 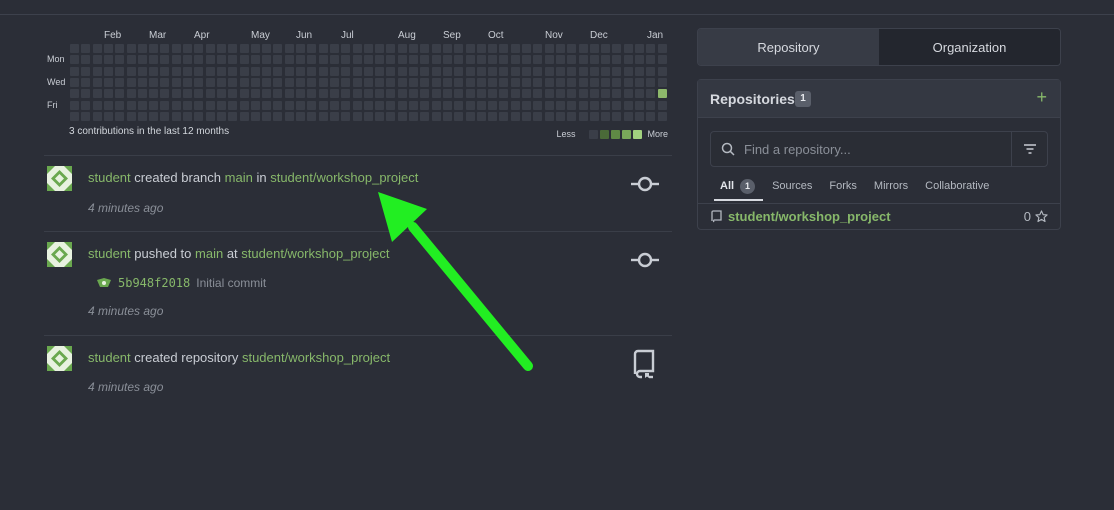 I want to click on subtab-mirrors: Mirrors, so click(x=891, y=186).